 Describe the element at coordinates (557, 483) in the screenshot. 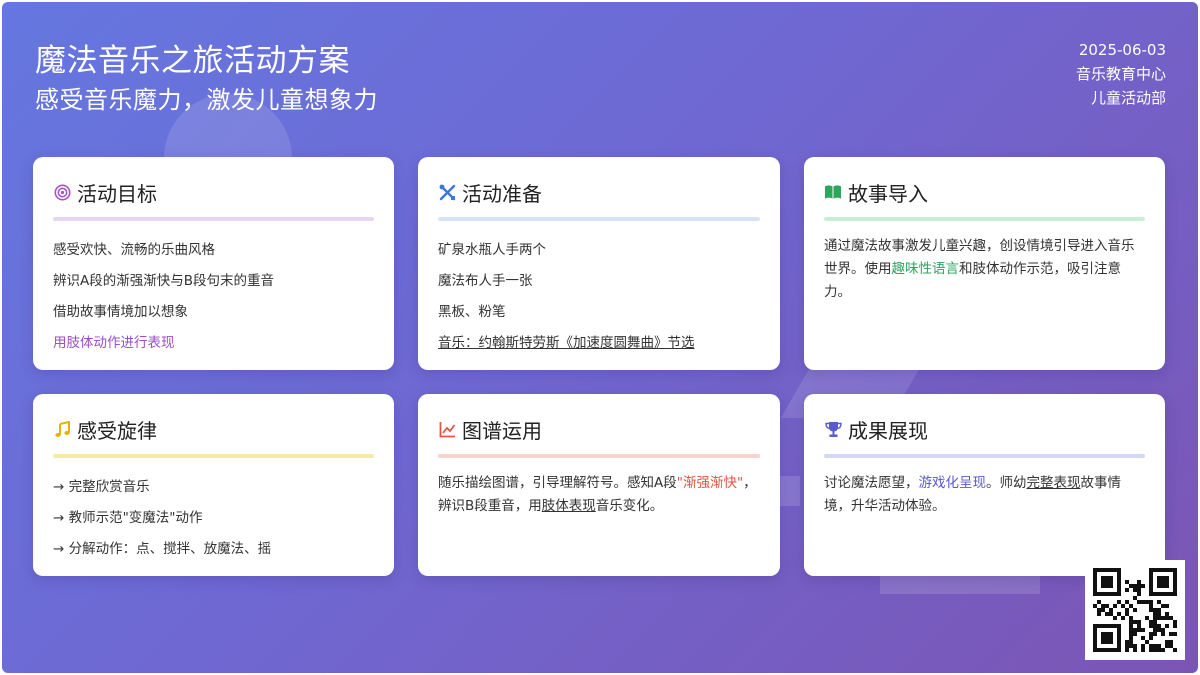

I see `text-span: 随乐描绘图谱，引导理解符号。感知A段` at that location.